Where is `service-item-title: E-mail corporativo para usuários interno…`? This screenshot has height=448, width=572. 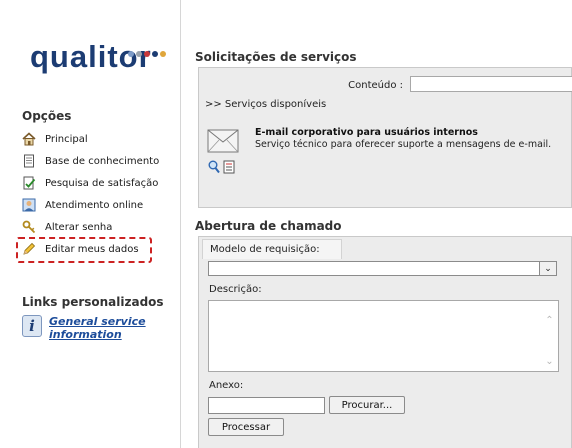 service-item-title: E-mail corporativo para usuários interno… is located at coordinates (366, 132).